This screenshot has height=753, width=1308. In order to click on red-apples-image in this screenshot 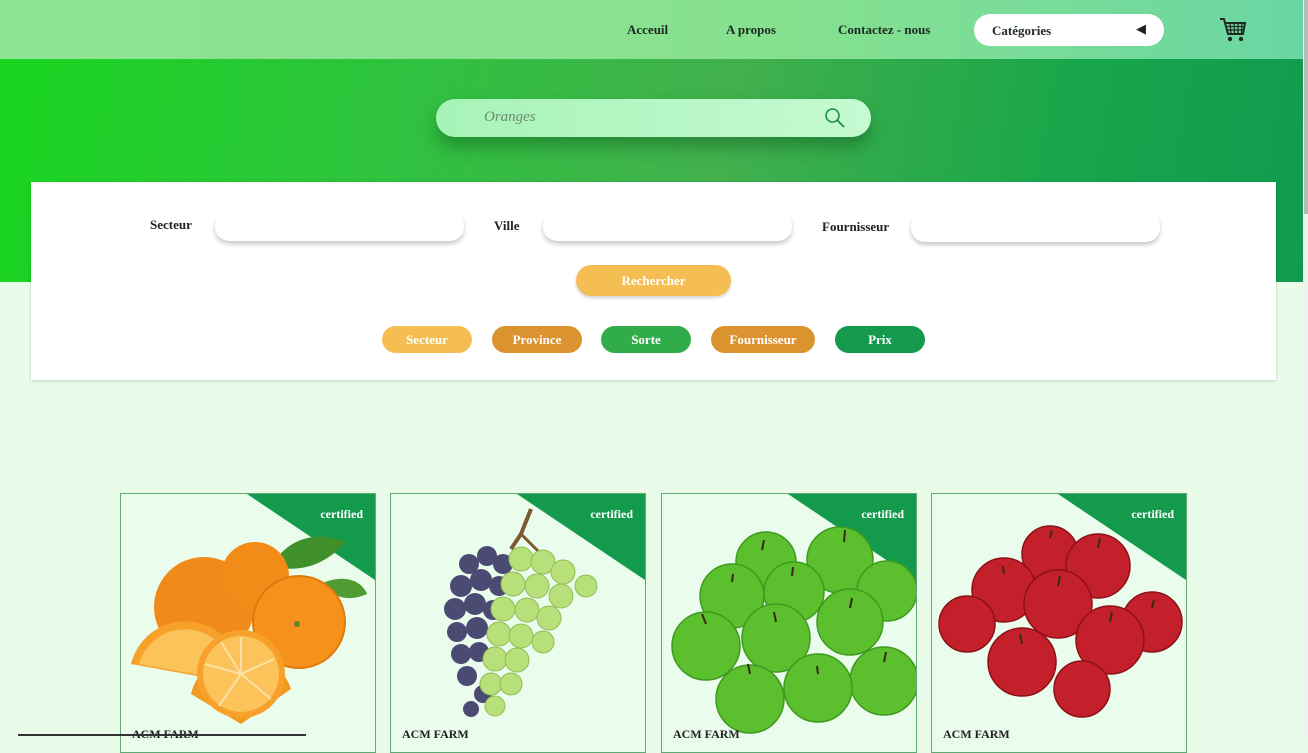, I will do `click(1060, 621)`.